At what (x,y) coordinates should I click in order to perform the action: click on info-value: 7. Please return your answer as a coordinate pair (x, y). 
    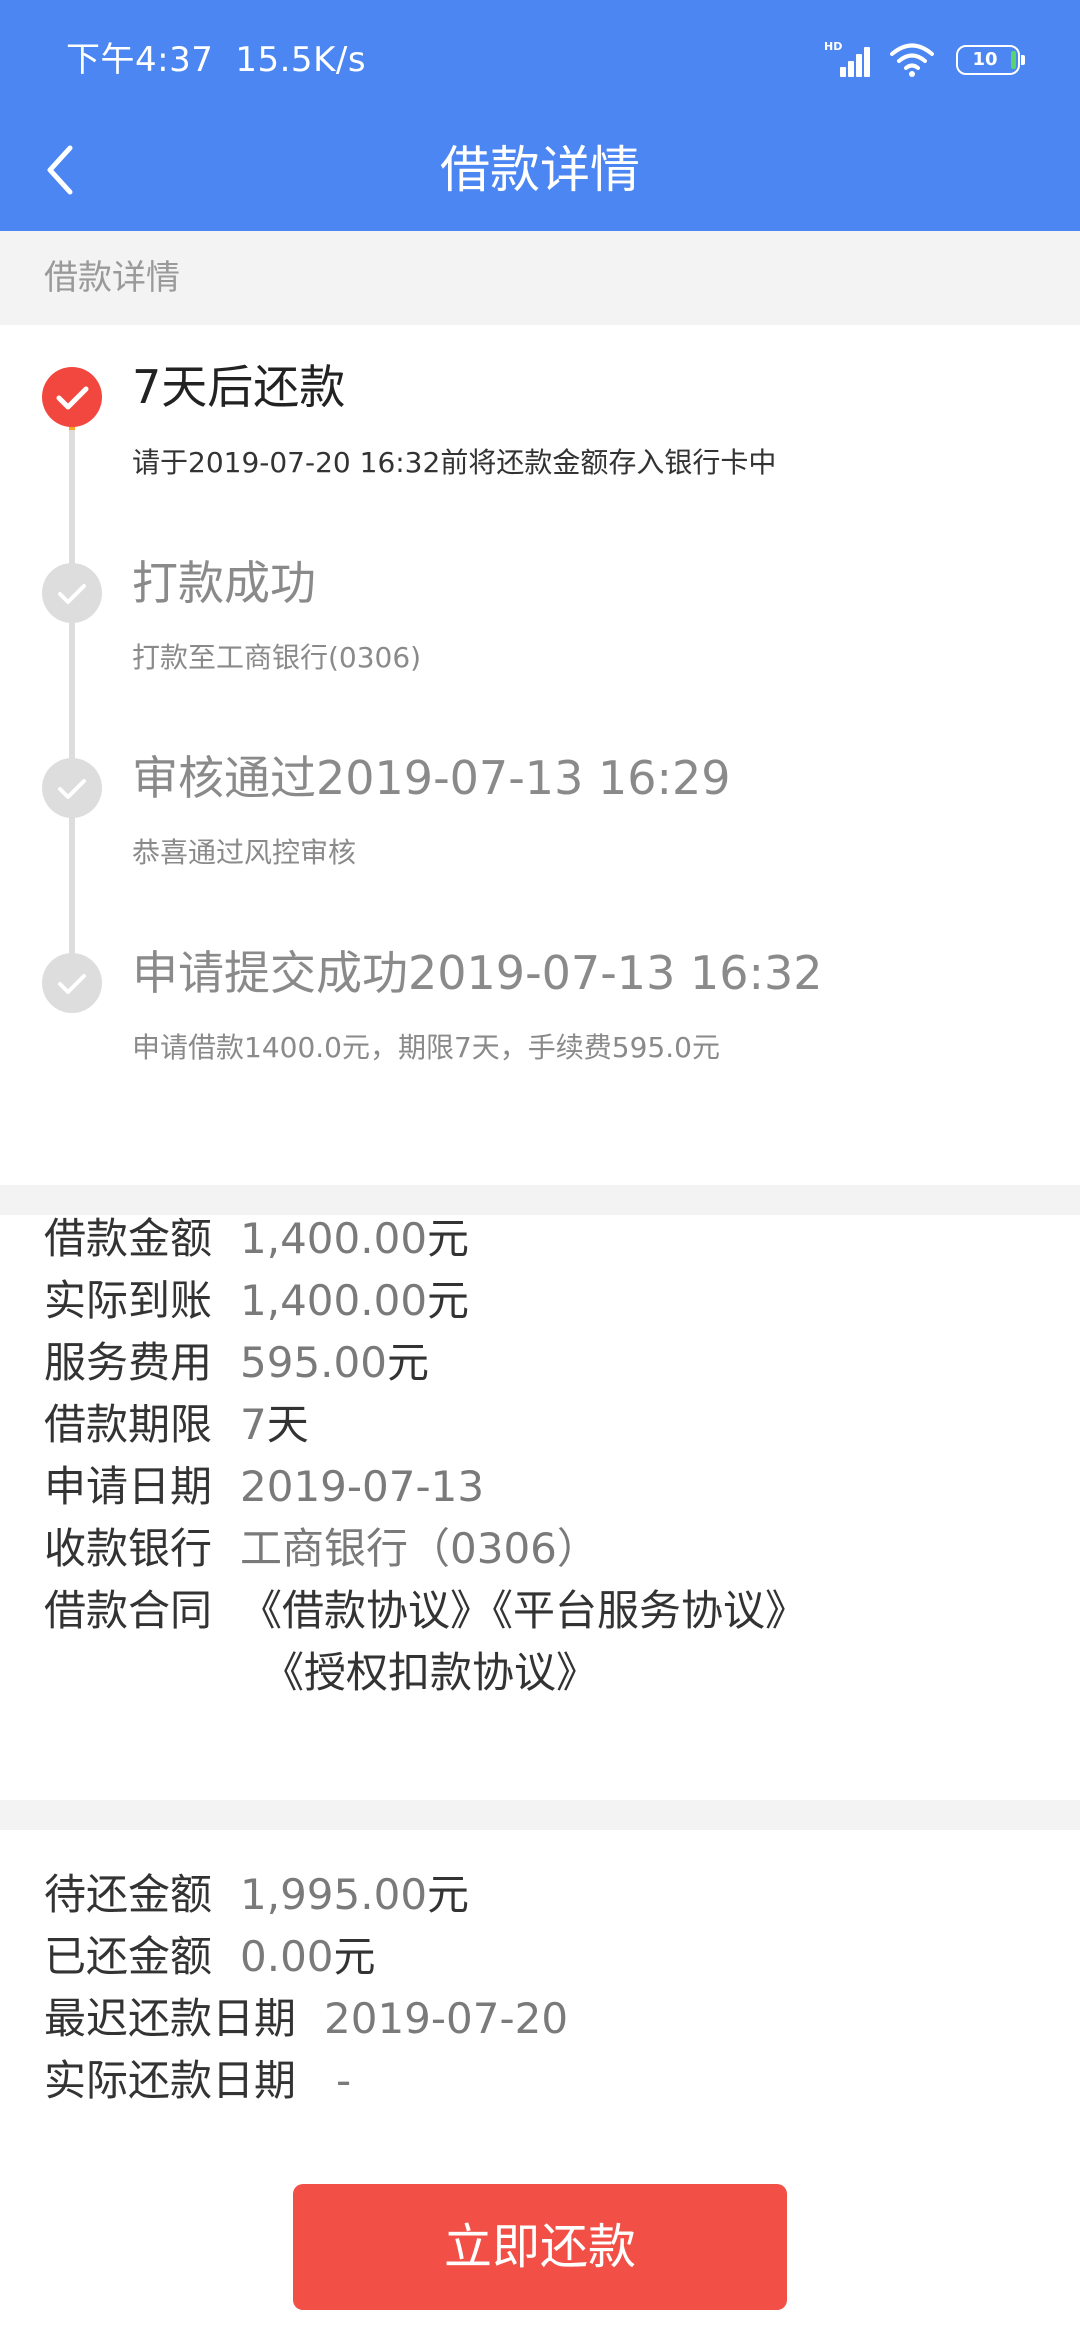
    Looking at the image, I should click on (253, 1424).